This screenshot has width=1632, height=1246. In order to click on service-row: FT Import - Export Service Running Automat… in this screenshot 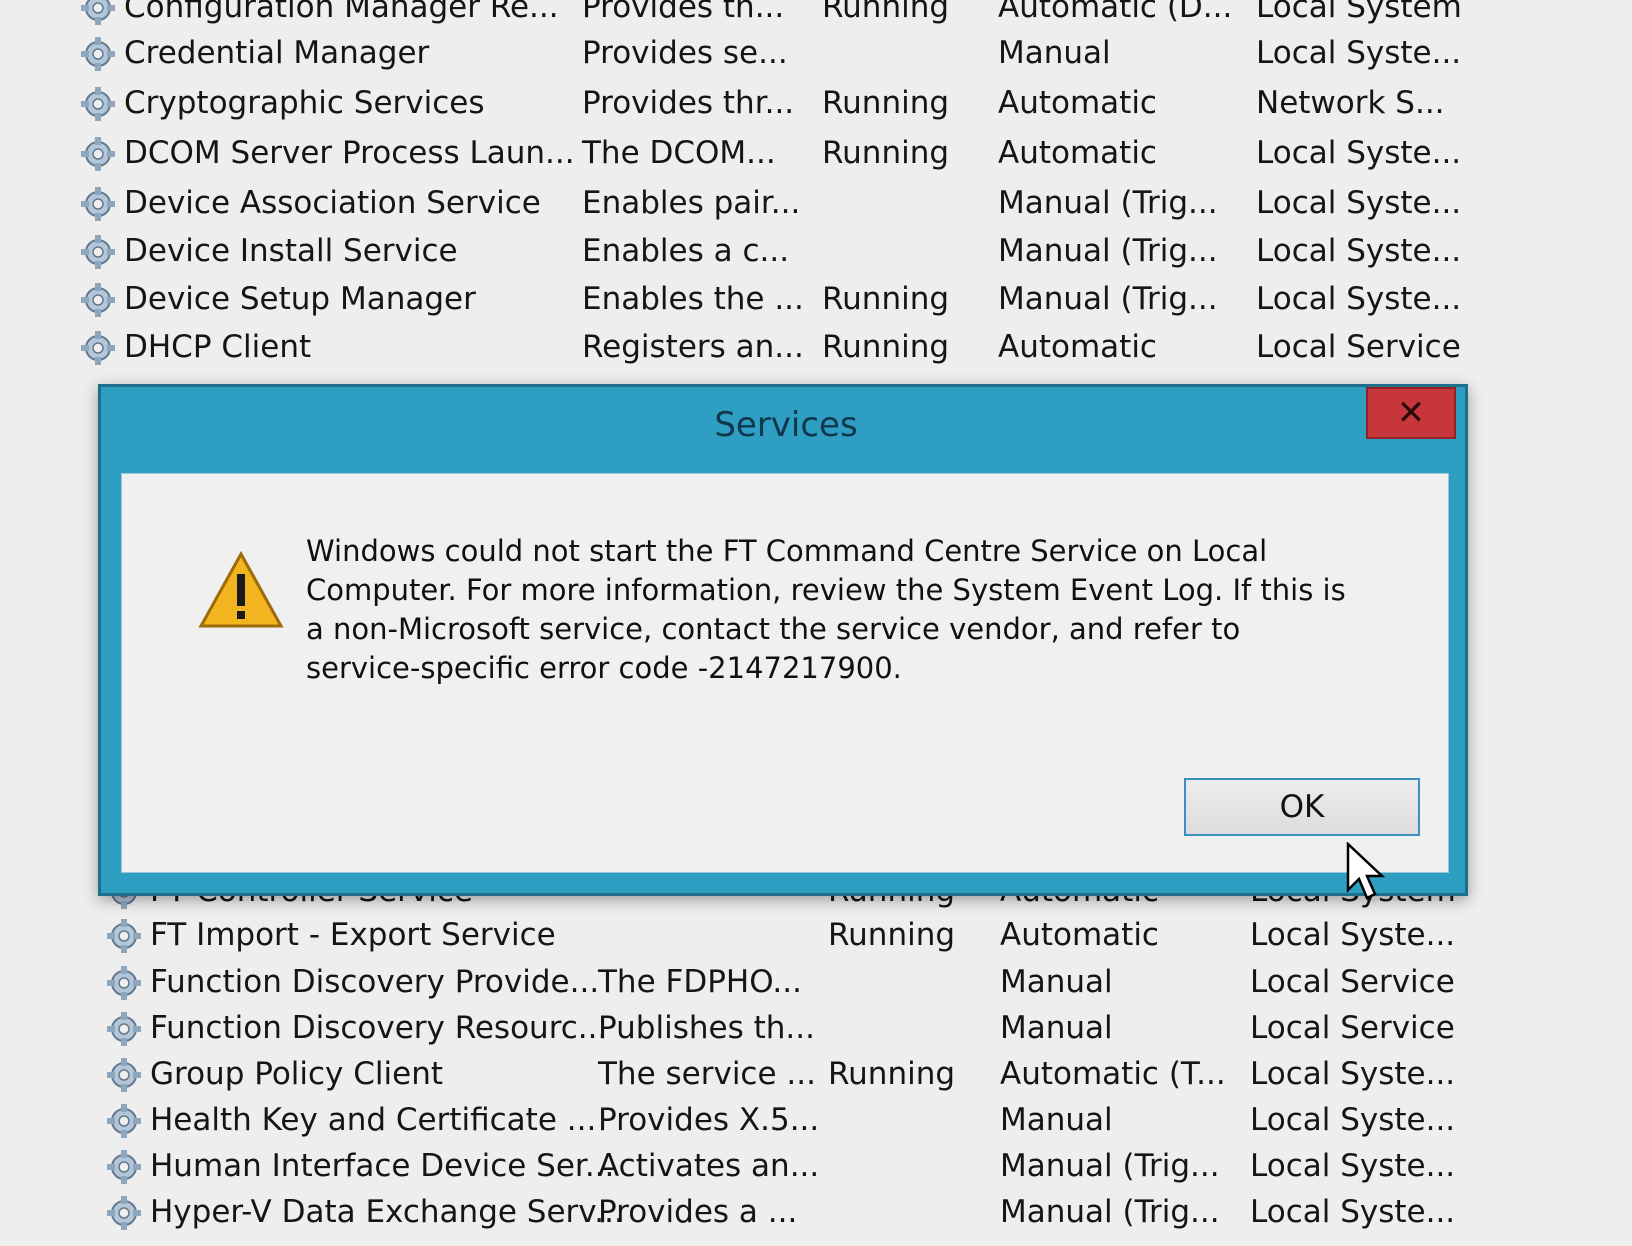, I will do `click(816, 935)`.